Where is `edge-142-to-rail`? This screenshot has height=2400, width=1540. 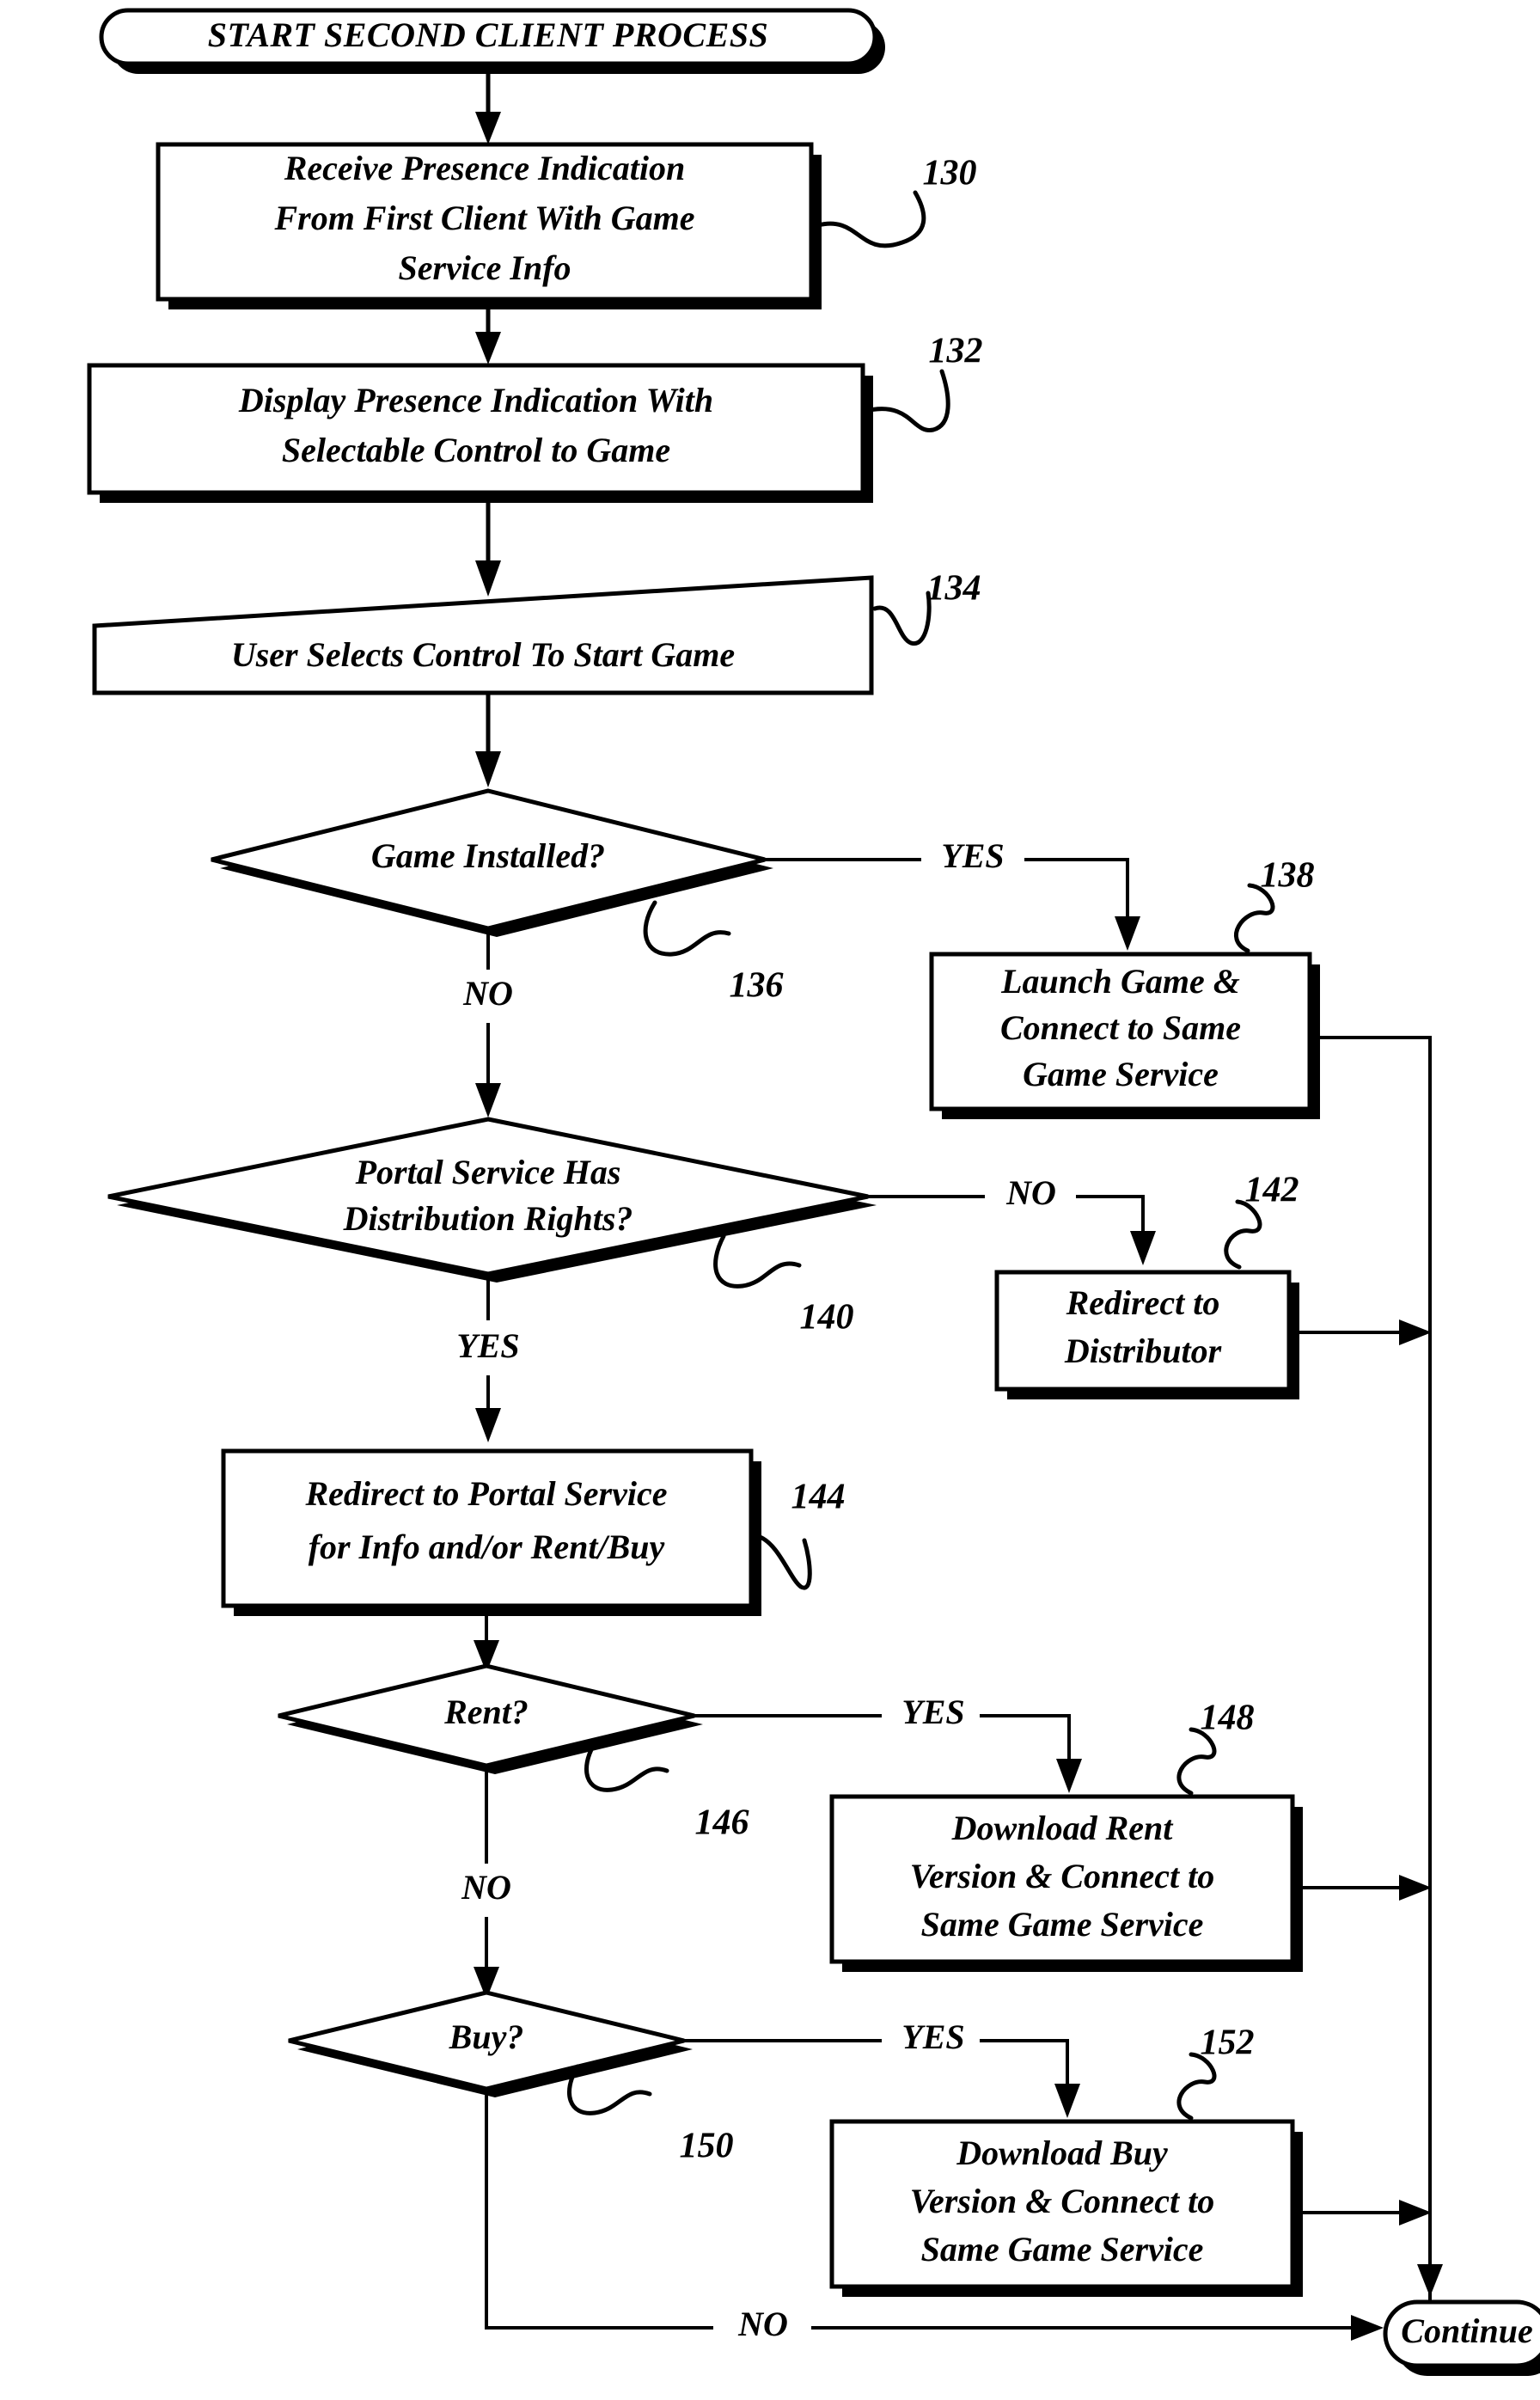 edge-142-to-rail is located at coordinates (1360, 1332).